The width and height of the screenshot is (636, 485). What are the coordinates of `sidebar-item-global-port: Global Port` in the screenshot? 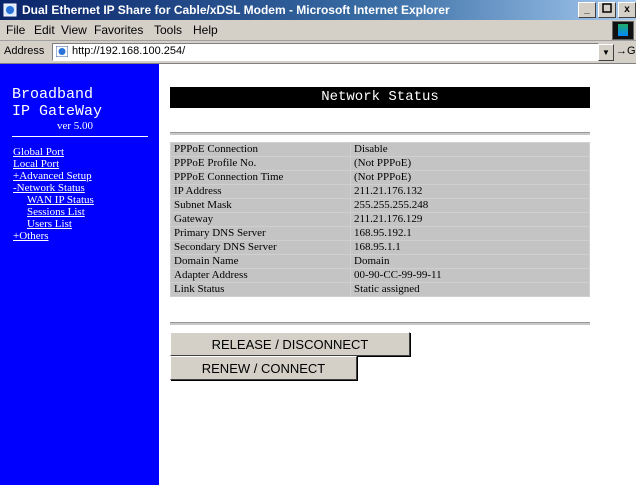 It's located at (38, 152).